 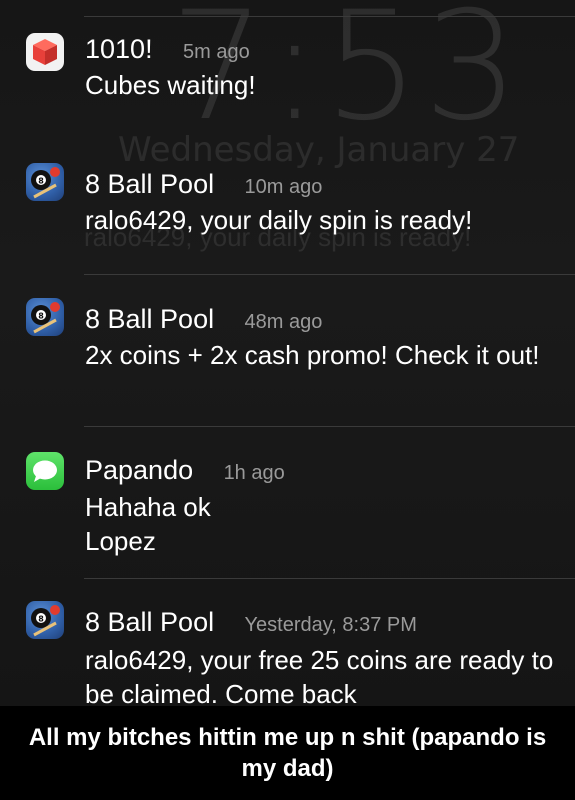 I want to click on notification-message: 2x coins + 2x cash promo! Check it out!, so click(x=312, y=355).